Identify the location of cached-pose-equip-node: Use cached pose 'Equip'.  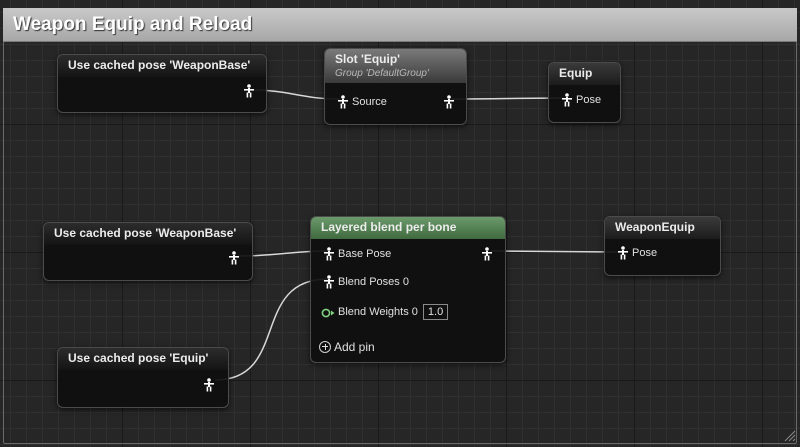
(143, 377).